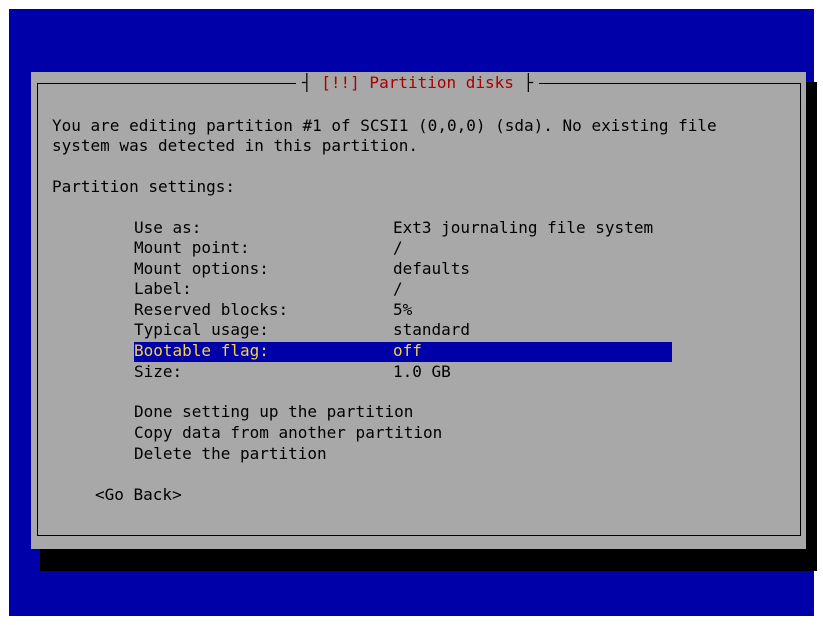  What do you see at coordinates (422, 372) in the screenshot?
I see `setting-size-value: 1.0 GB` at bounding box center [422, 372].